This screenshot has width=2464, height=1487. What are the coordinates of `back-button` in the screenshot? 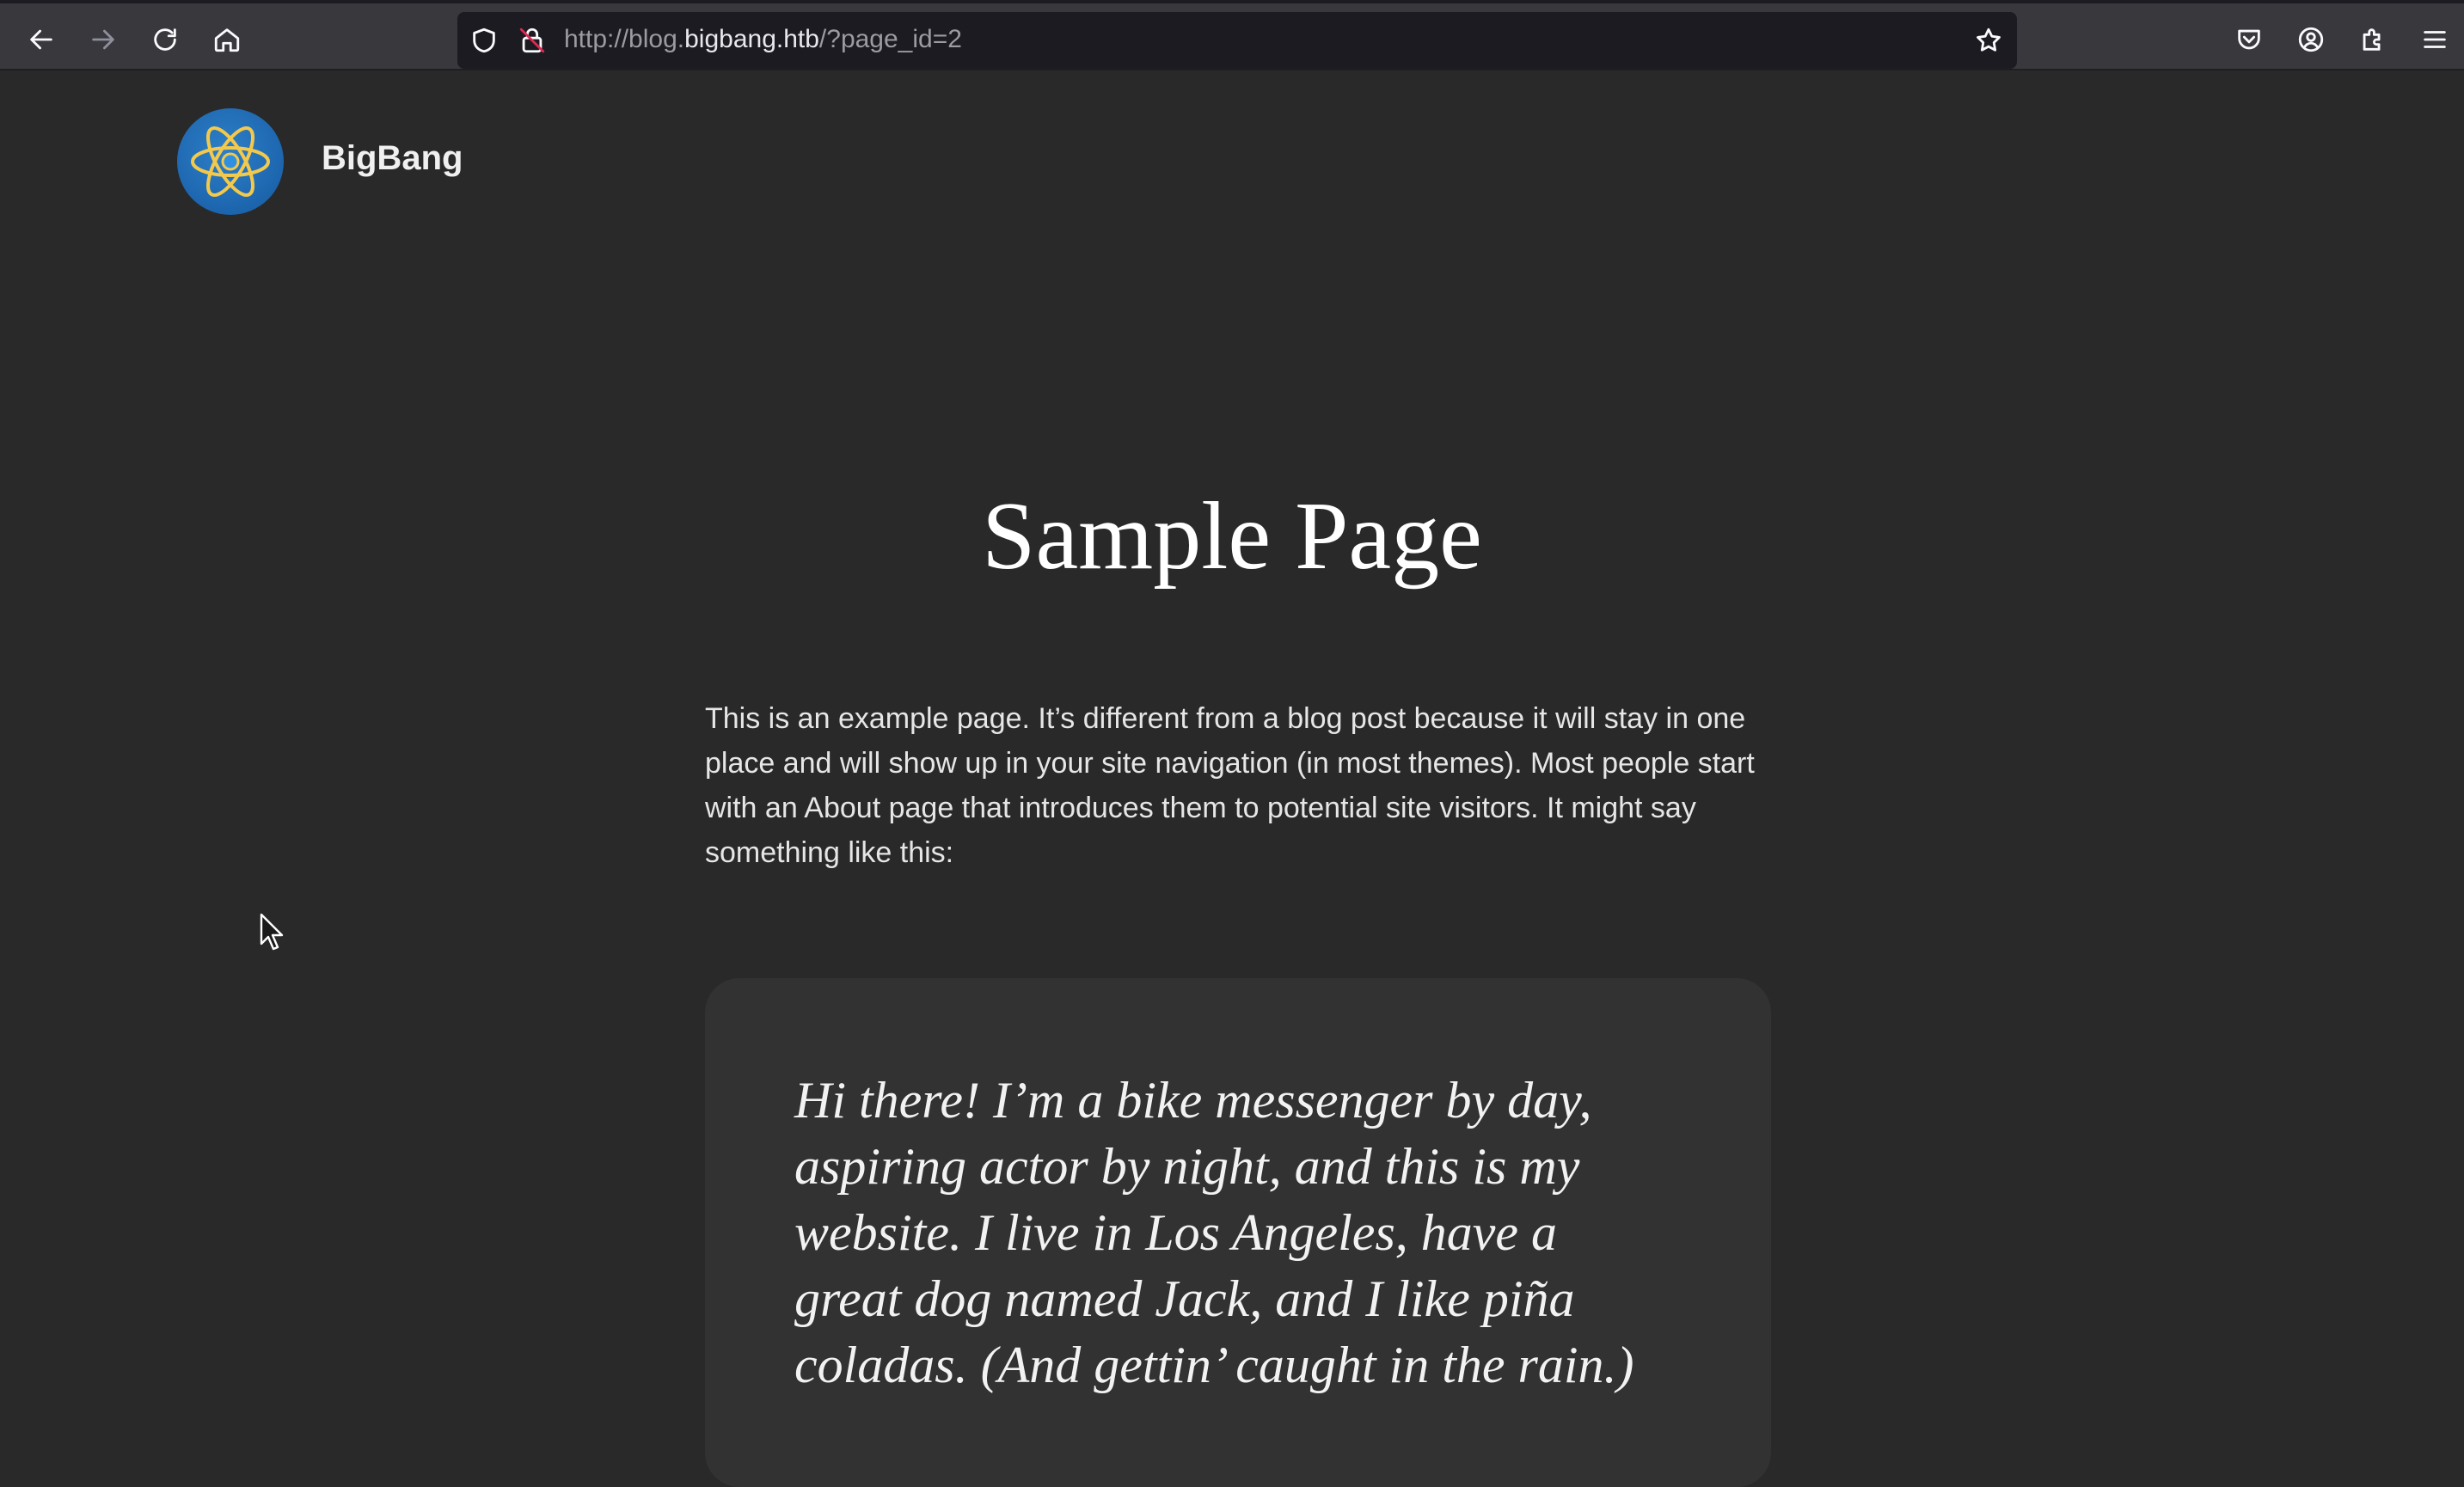 It's located at (41, 39).